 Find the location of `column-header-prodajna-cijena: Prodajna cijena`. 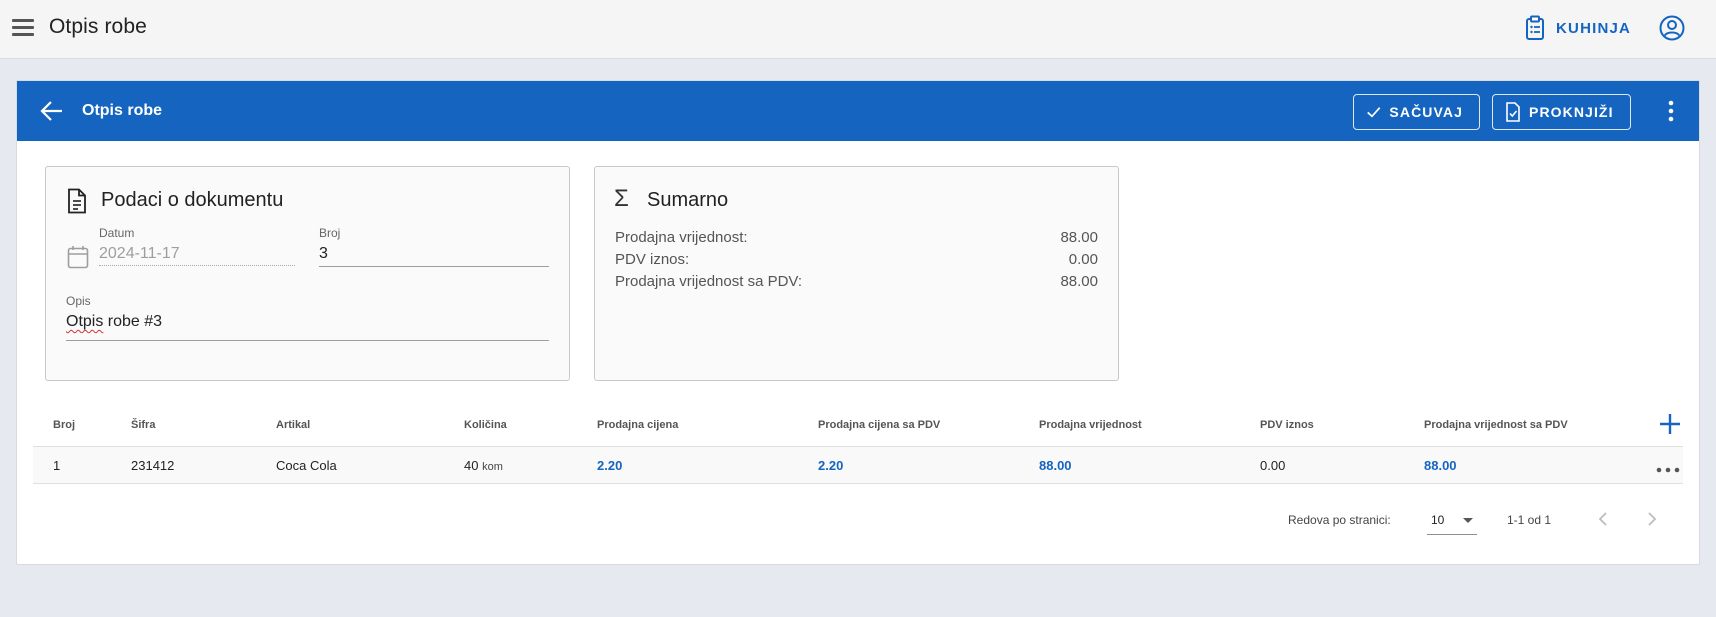

column-header-prodajna-cijena: Prodajna cijena is located at coordinates (638, 425).